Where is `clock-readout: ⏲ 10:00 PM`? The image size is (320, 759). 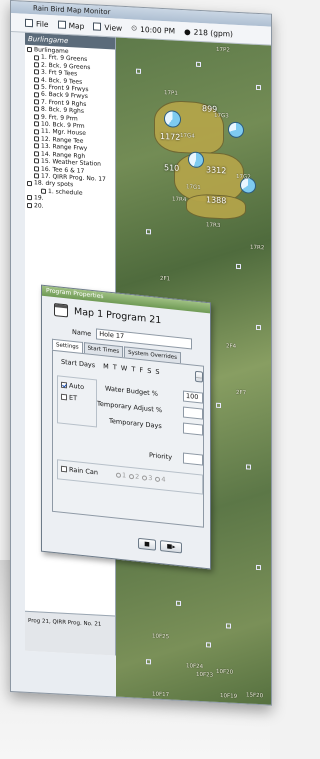
clock-readout: ⏲ 10:00 PM is located at coordinates (153, 29).